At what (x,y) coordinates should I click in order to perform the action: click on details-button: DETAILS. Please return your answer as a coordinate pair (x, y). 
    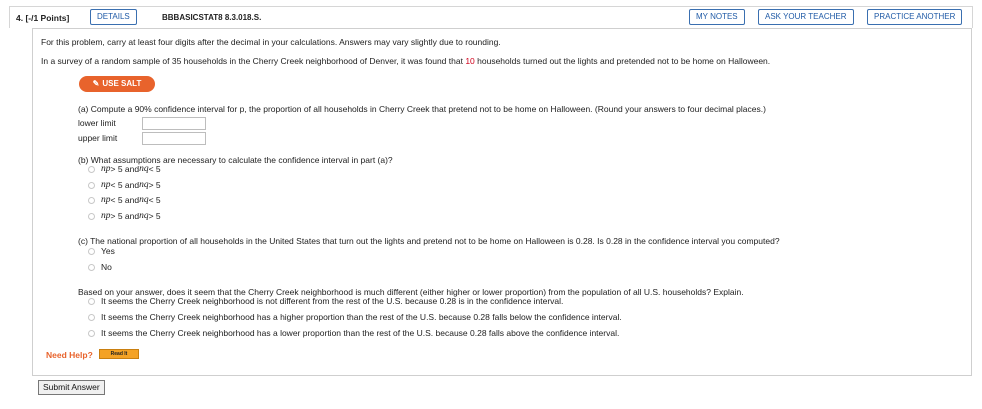
    Looking at the image, I should click on (113, 17).